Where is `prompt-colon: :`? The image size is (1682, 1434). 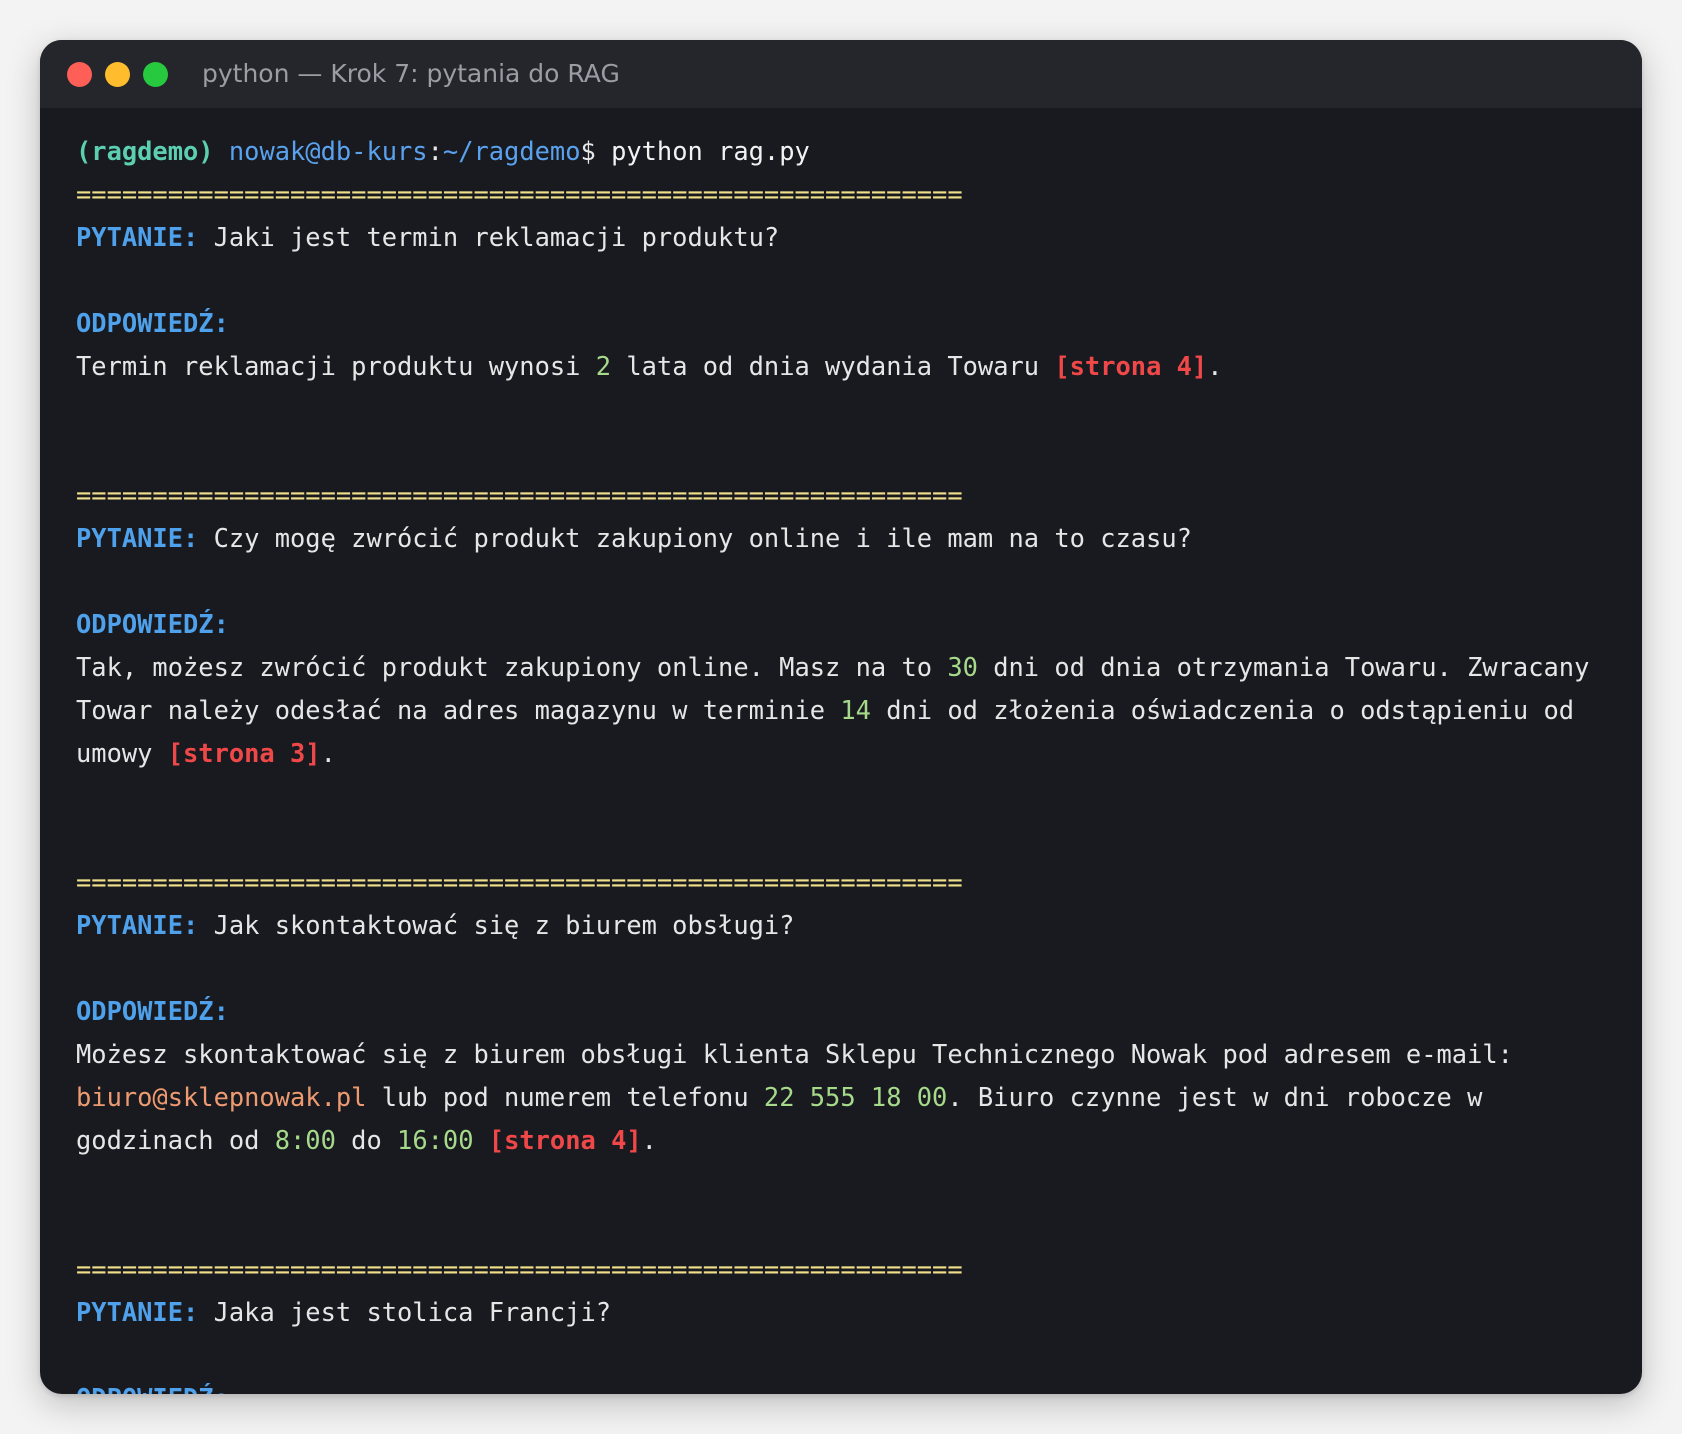 prompt-colon: : is located at coordinates (435, 151).